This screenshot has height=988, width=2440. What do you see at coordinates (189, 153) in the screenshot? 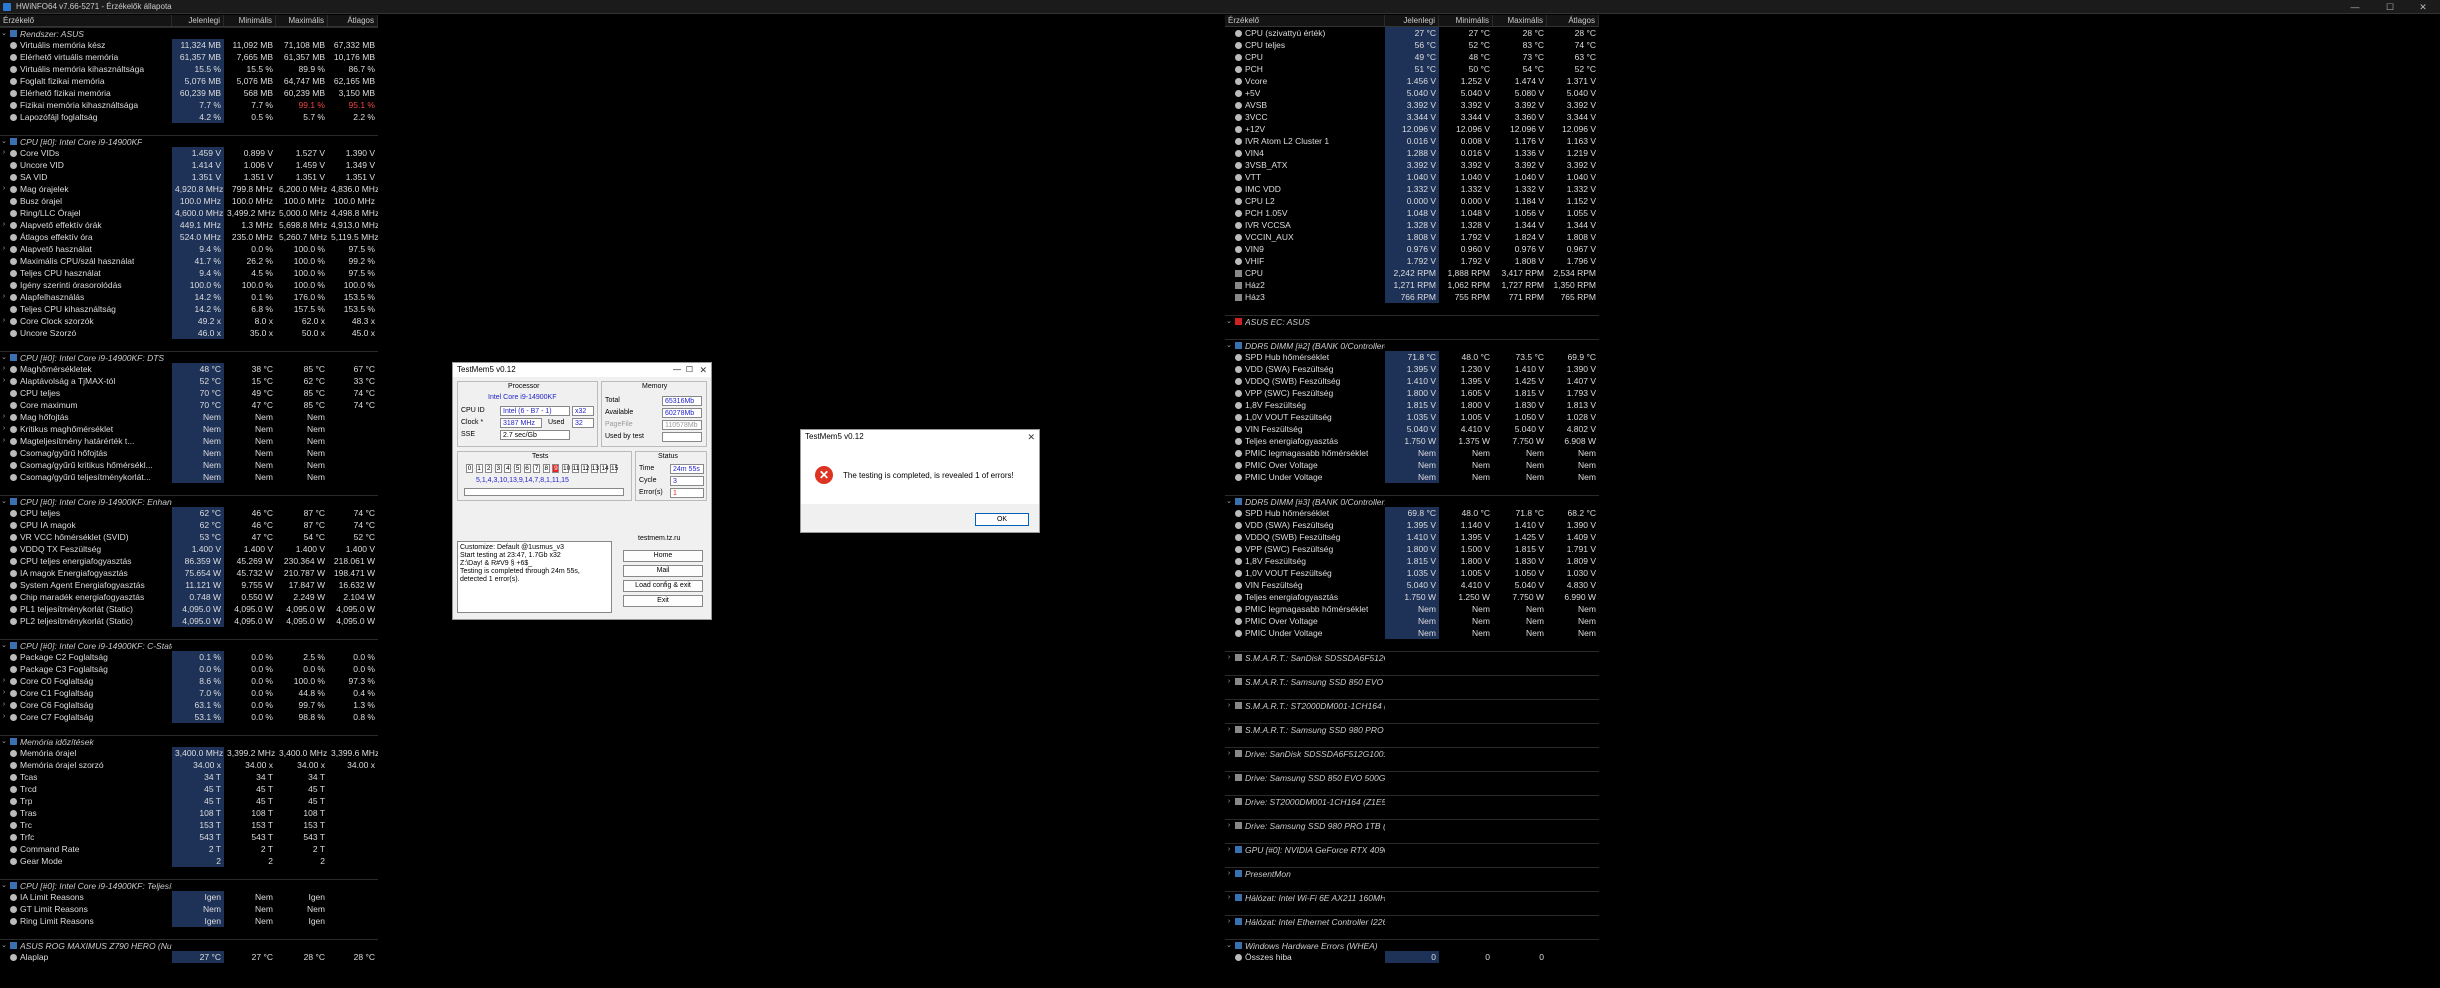
I see `sensor-row: › Core VIDs 1.459 V 0.899 V 1.527 V 1.390 V` at bounding box center [189, 153].